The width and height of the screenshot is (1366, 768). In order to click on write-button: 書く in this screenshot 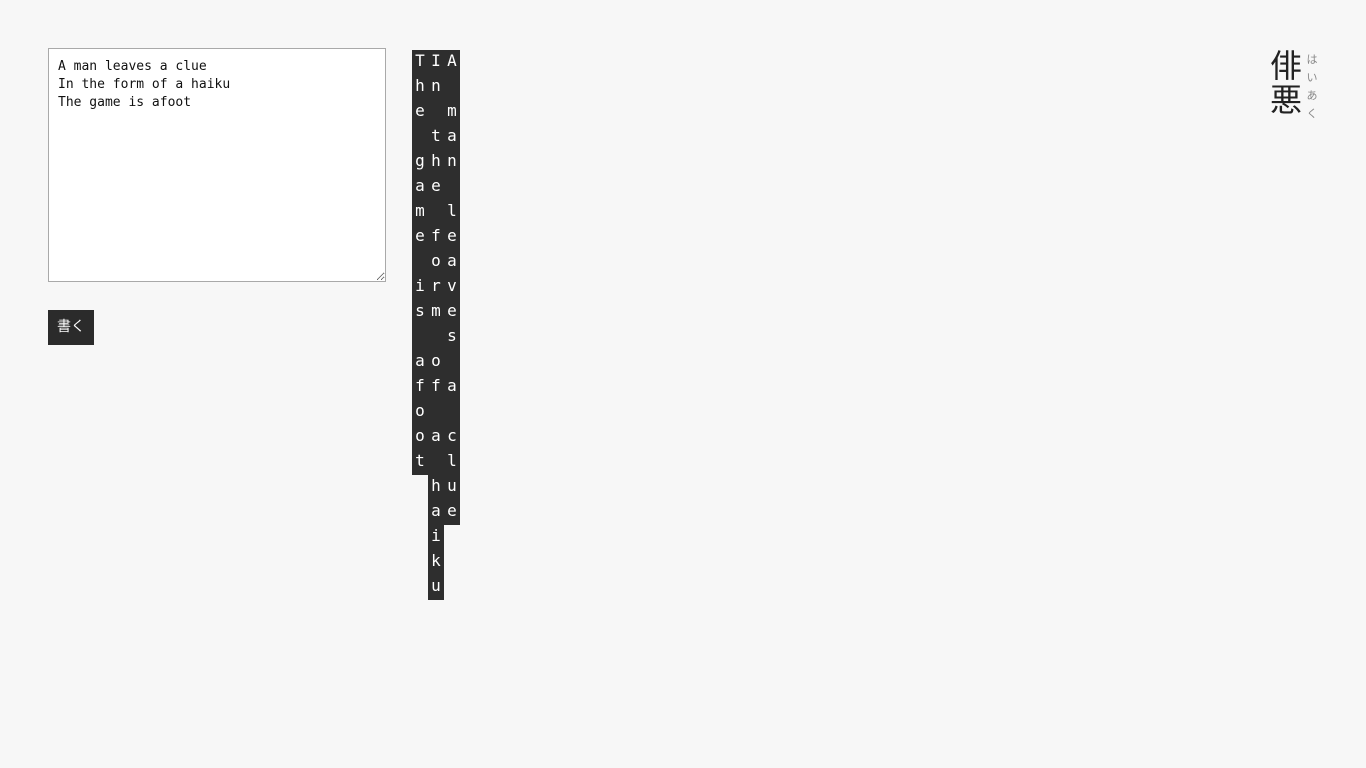, I will do `click(71, 327)`.